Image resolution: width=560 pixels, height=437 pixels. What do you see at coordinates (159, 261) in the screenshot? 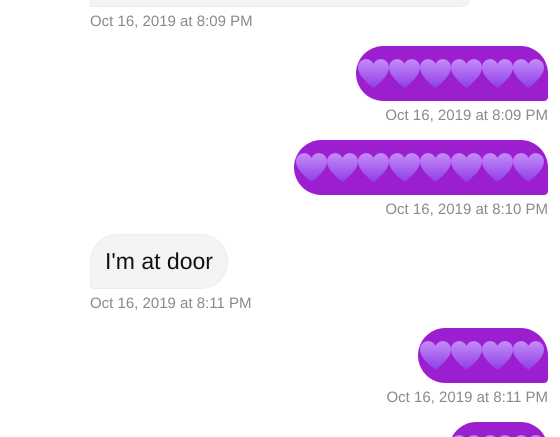
I see `message-text: I'm at door` at bounding box center [159, 261].